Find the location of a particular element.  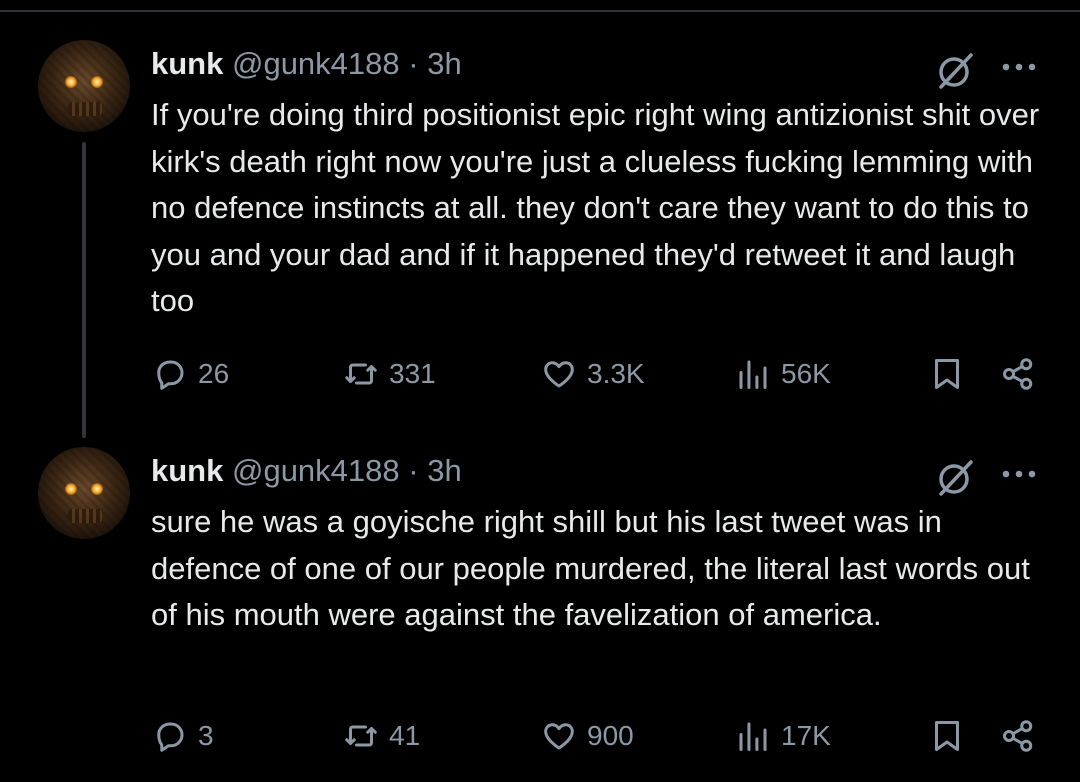

like-button: 3.3K is located at coordinates (593, 374).